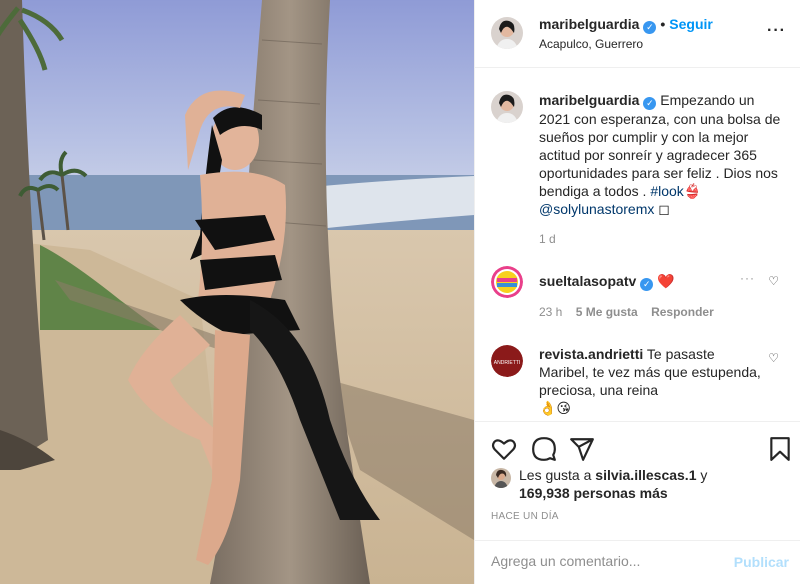 The height and width of the screenshot is (584, 800). Describe the element at coordinates (591, 354) in the screenshot. I see `comment-username: revista.andrietti` at that location.